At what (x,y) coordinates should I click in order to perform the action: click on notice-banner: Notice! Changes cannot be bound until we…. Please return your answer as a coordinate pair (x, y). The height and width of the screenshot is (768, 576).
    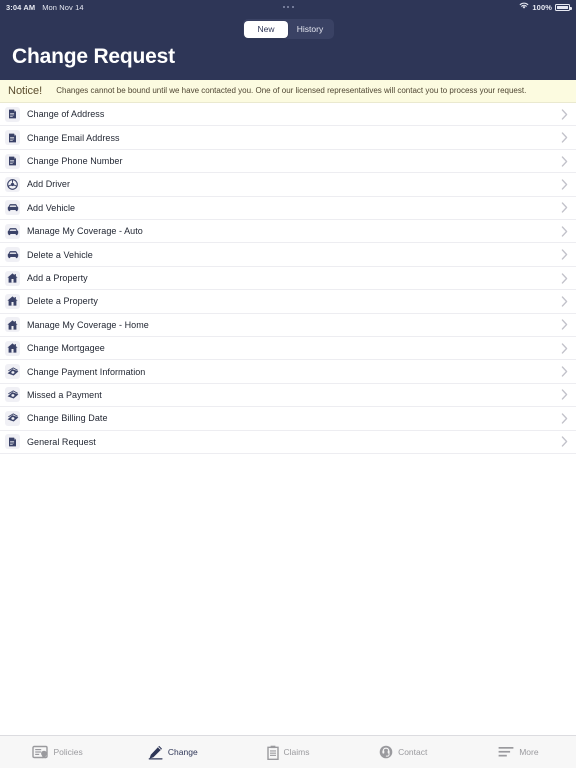
    Looking at the image, I should click on (288, 92).